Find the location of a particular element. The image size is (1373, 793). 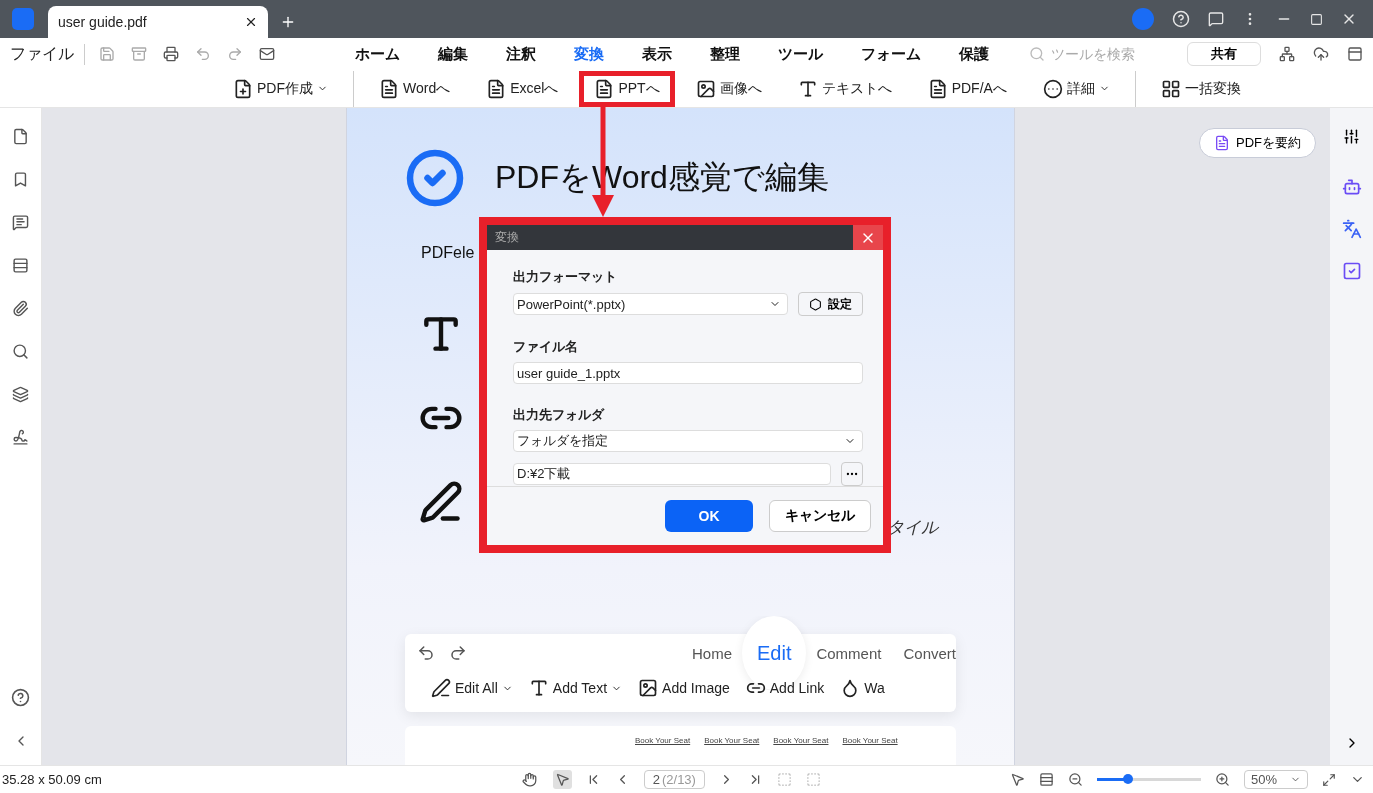

zoom-thumb is located at coordinates (1128, 779).